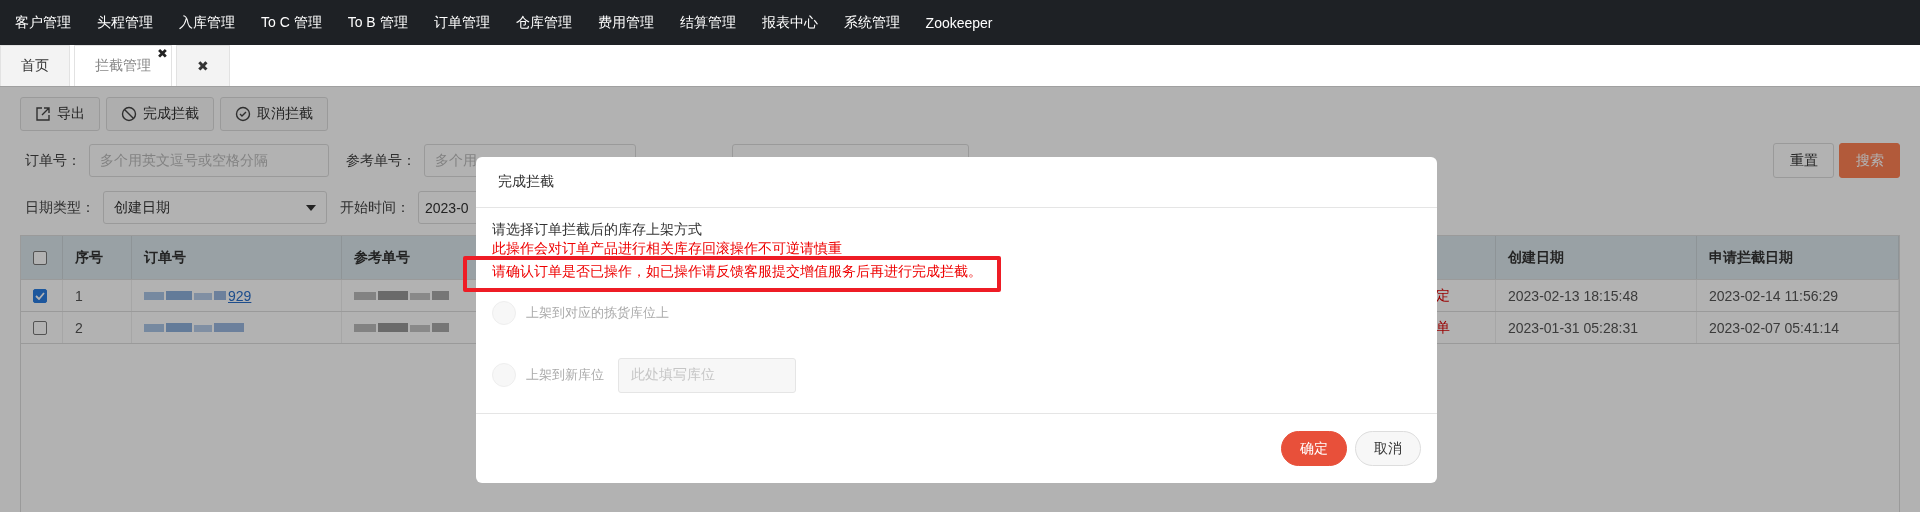 The height and width of the screenshot is (512, 1920). Describe the element at coordinates (597, 229) in the screenshot. I see `prompt-text: 请选择订单拦截后的库存上架方式` at that location.